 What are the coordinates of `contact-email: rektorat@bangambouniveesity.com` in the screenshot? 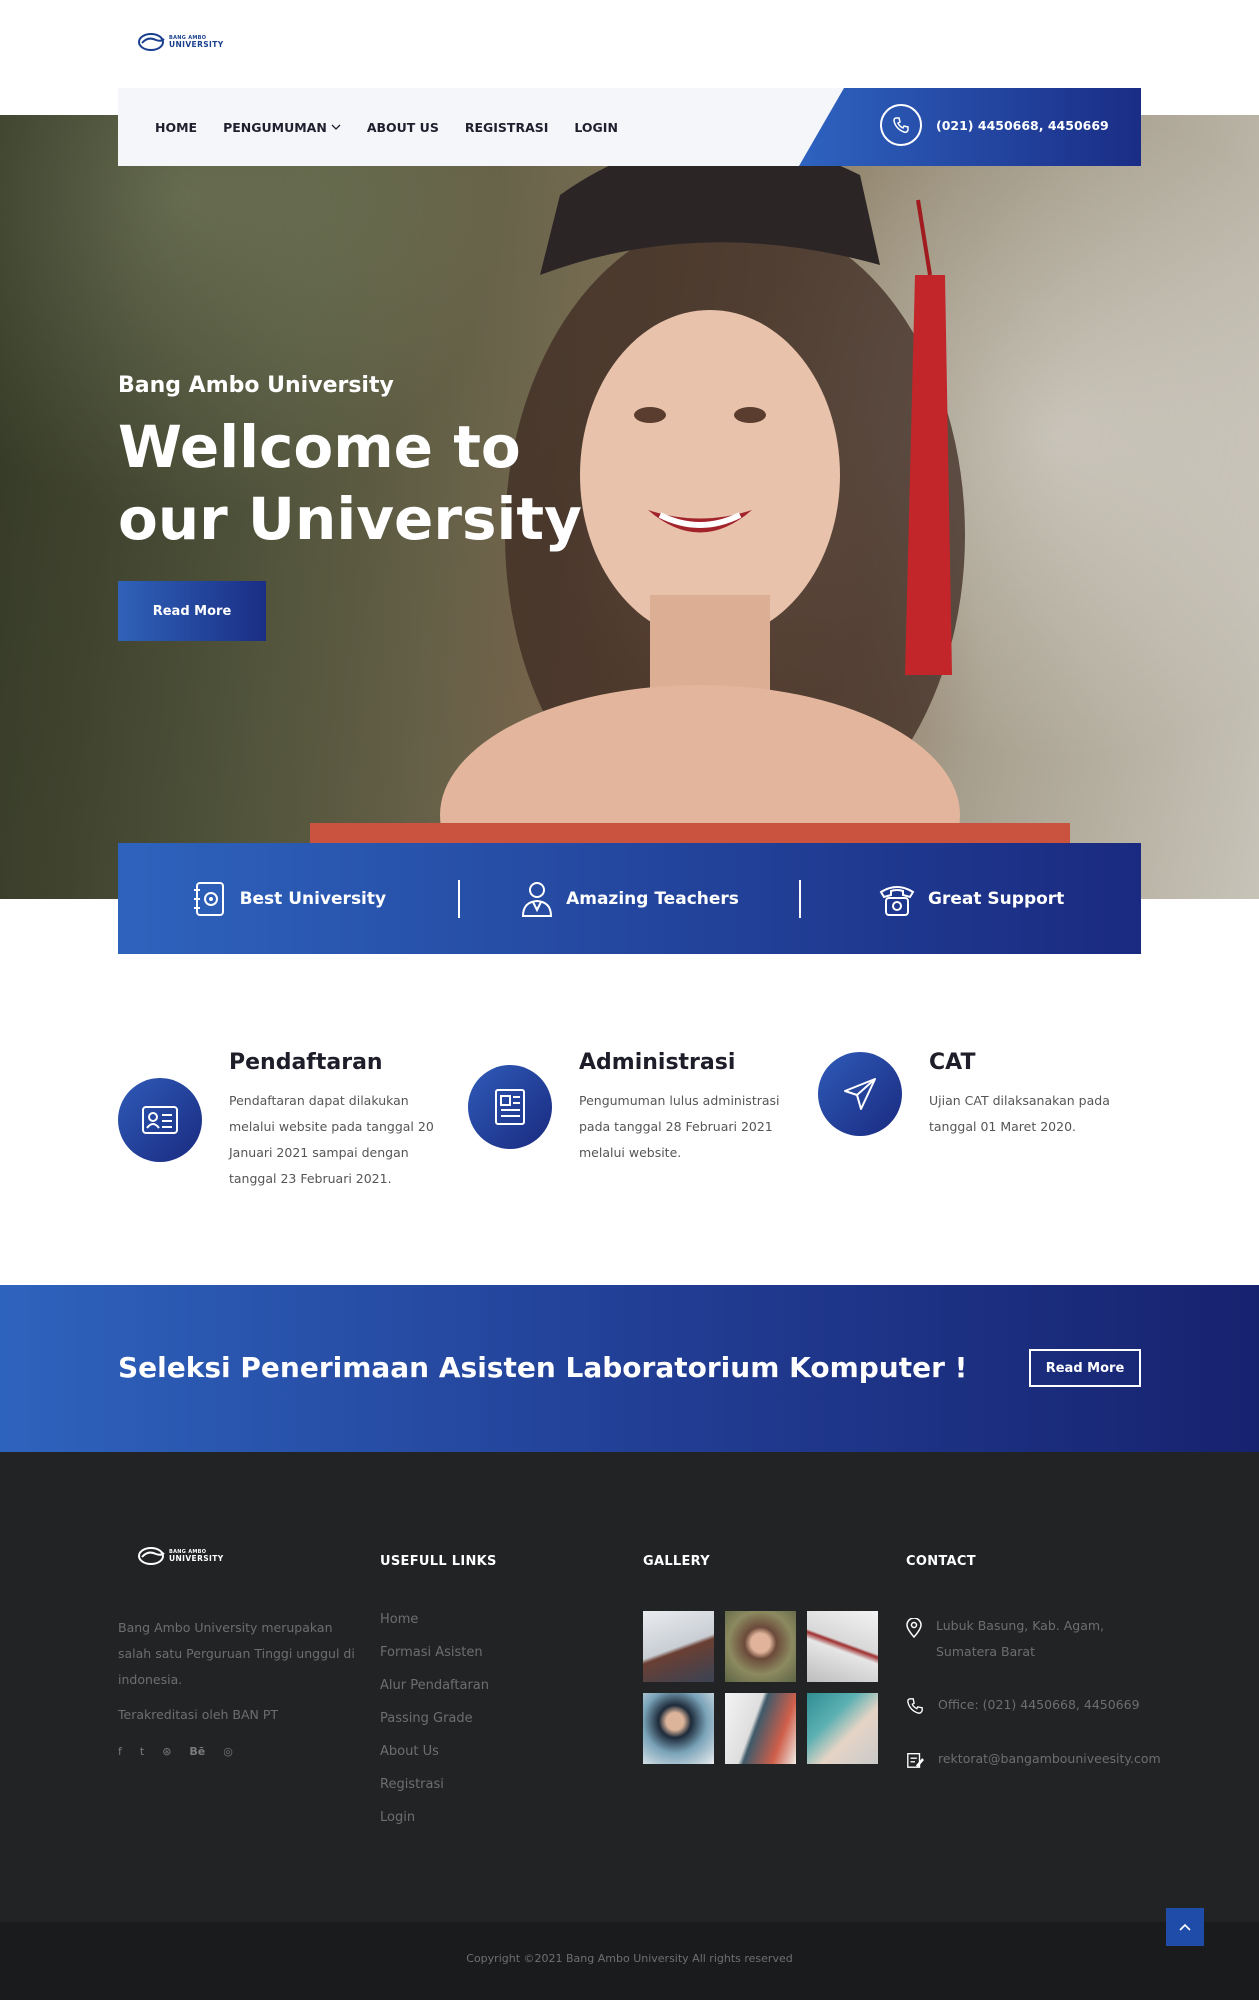 It's located at (1033, 1759).